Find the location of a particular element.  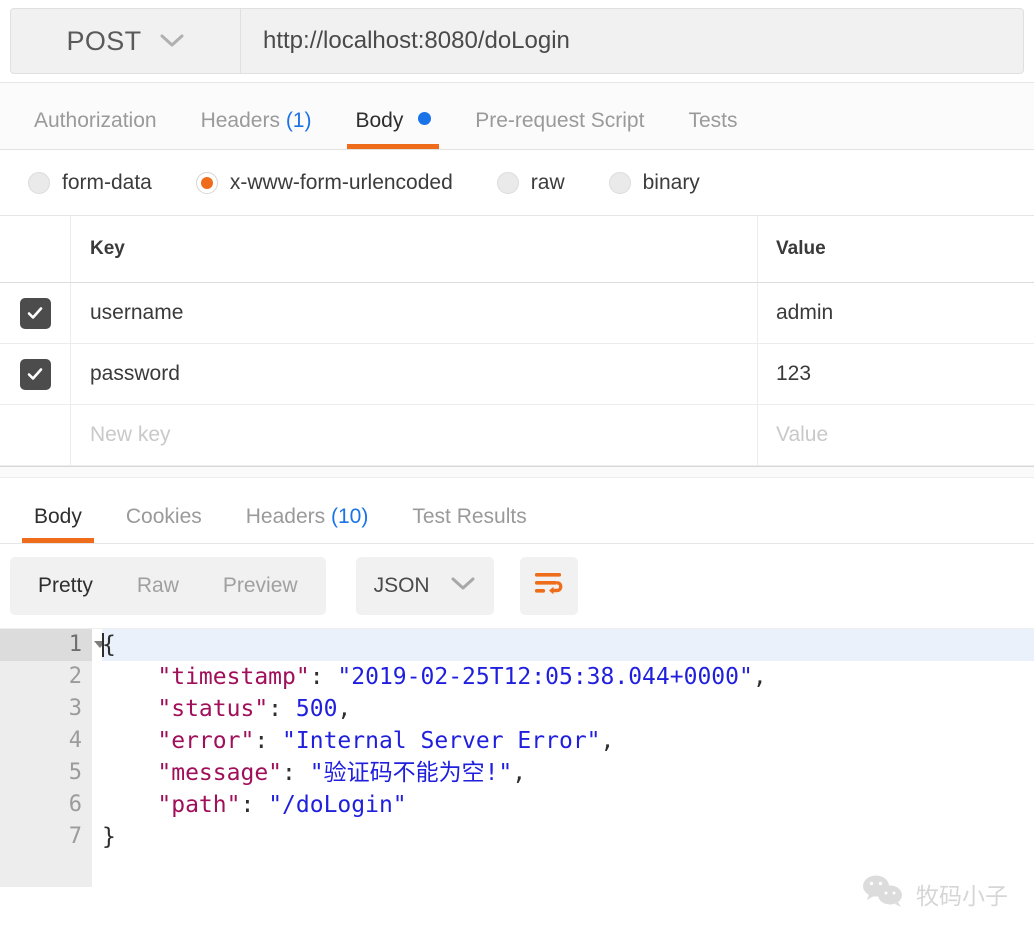

radio-form-data: form-data is located at coordinates (90, 183).